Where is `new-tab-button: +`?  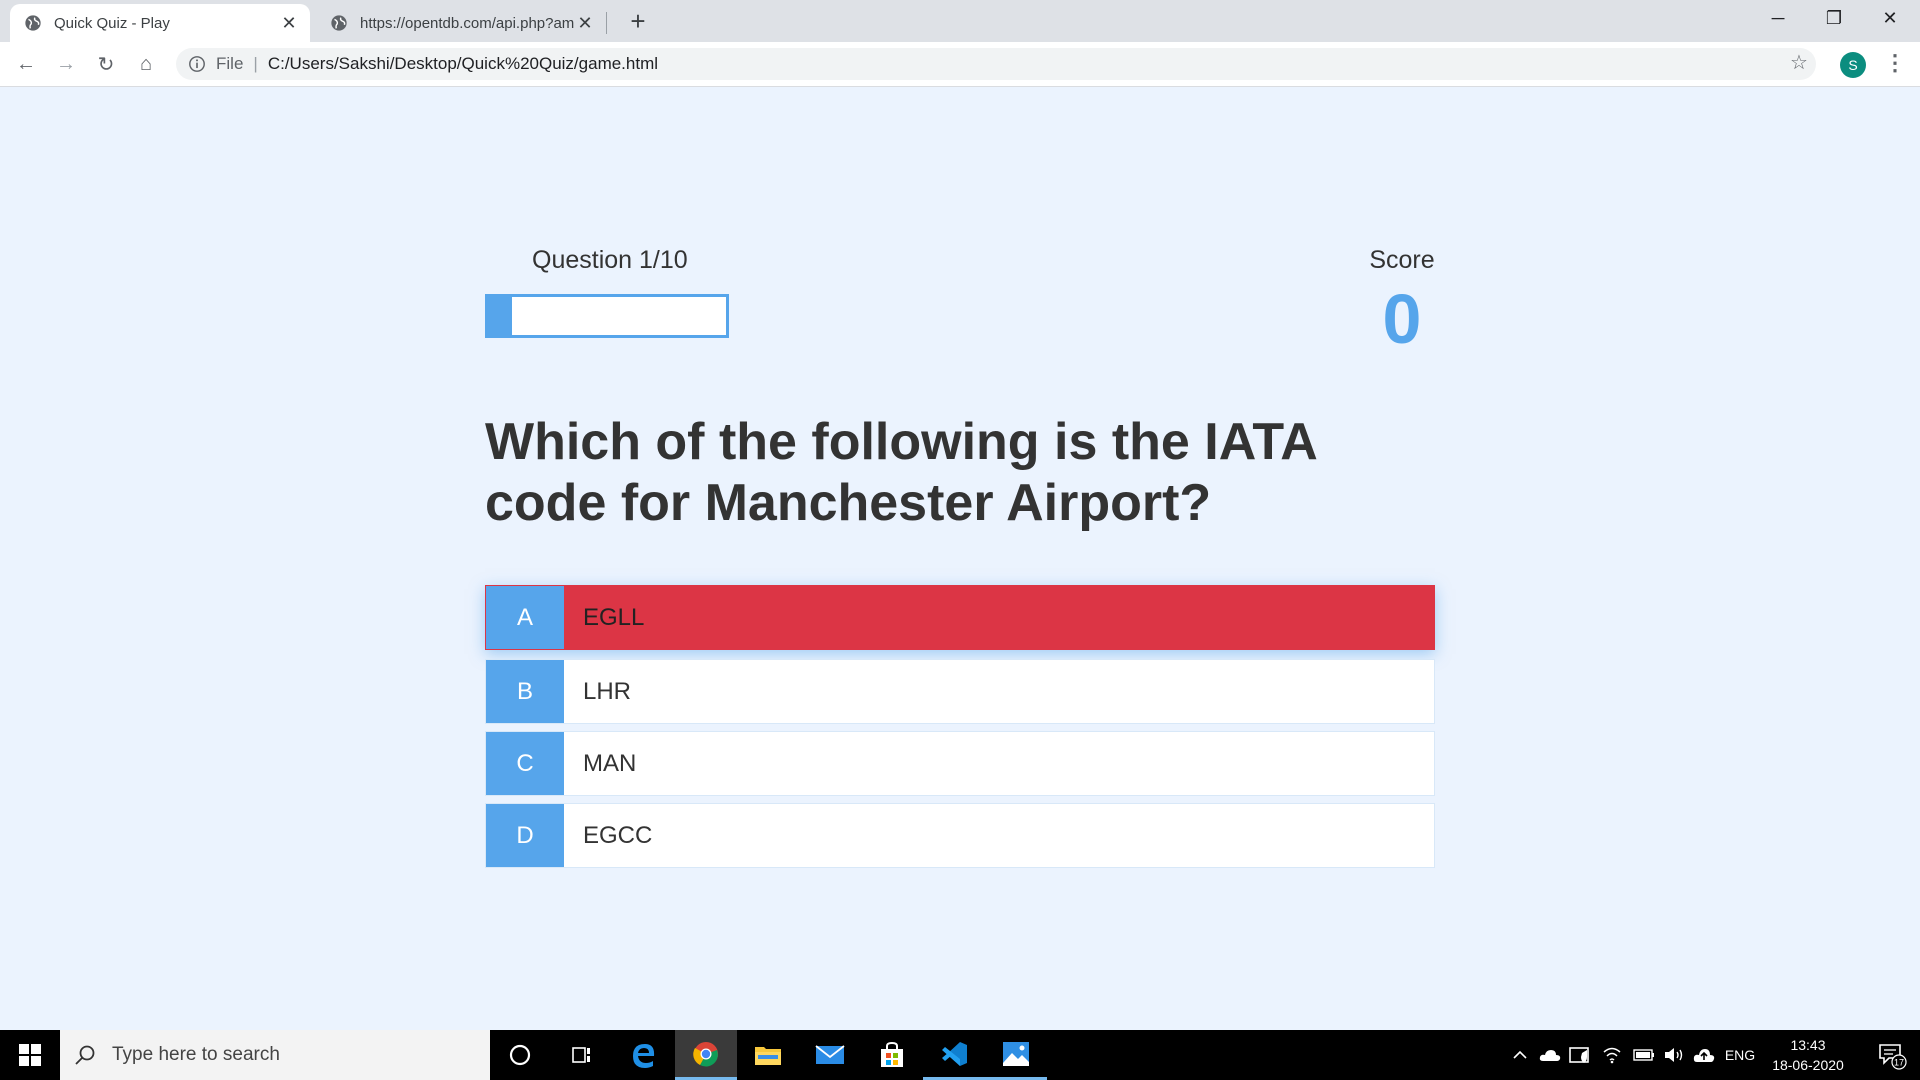 new-tab-button: + is located at coordinates (638, 22).